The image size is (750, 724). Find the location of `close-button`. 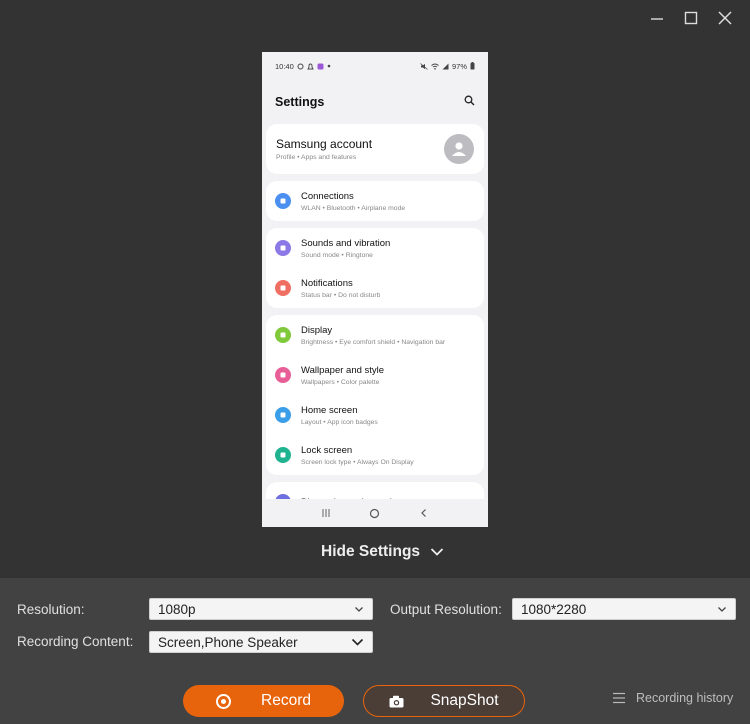

close-button is located at coordinates (725, 18).